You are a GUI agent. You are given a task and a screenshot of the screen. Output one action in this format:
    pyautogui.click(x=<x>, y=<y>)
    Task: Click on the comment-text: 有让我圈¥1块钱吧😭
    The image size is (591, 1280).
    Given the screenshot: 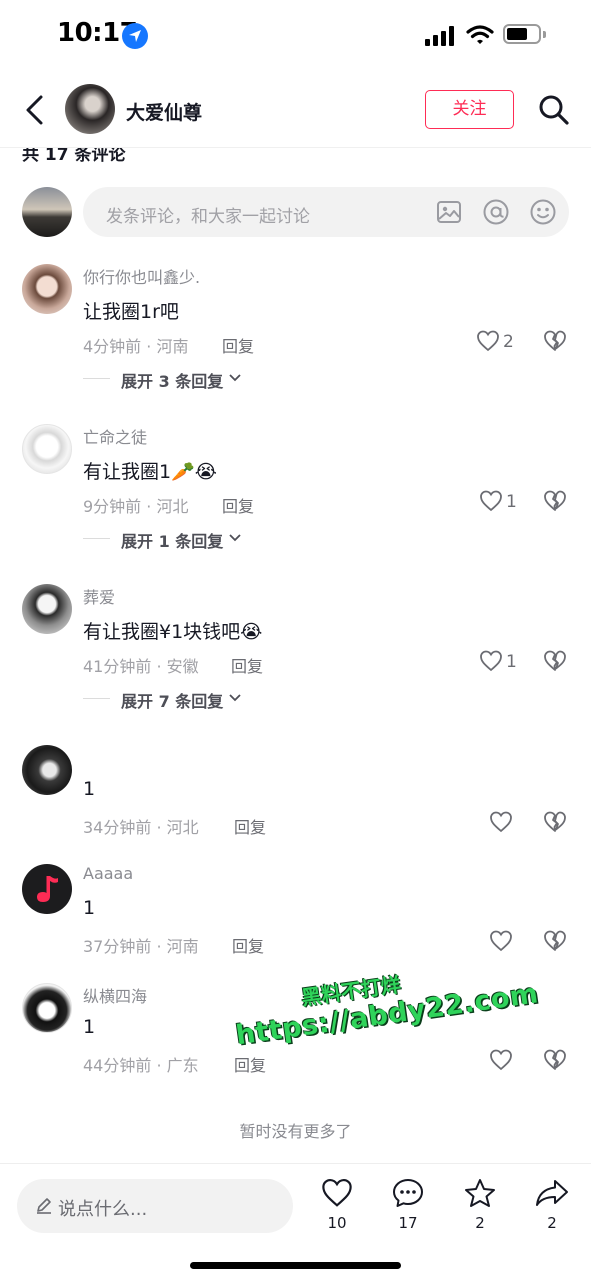 What is the action you would take?
    pyautogui.click(x=173, y=632)
    